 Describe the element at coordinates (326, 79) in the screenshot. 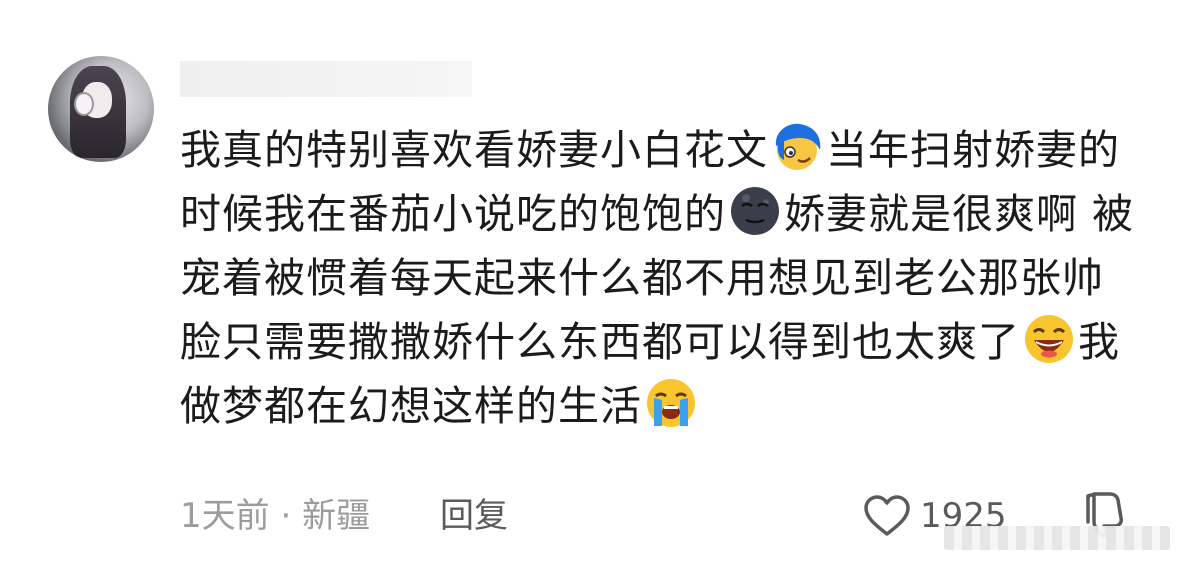

I see `username-redacted` at that location.